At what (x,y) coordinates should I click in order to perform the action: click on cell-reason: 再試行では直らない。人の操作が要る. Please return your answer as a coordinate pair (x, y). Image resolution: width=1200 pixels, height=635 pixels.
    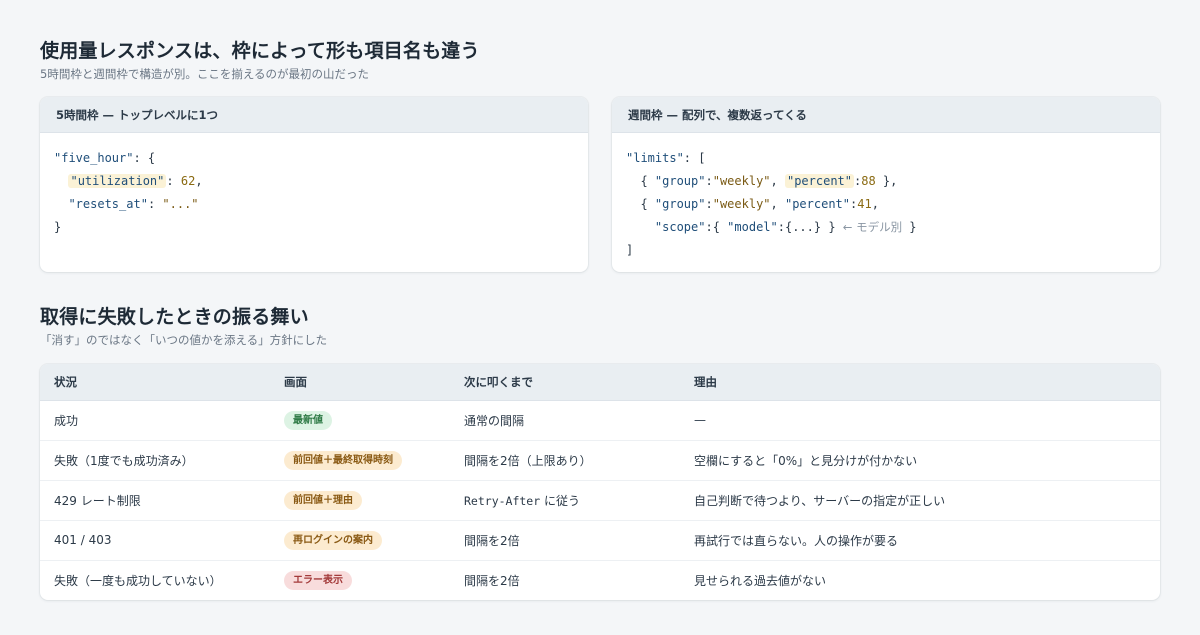
    Looking at the image, I should click on (920, 540).